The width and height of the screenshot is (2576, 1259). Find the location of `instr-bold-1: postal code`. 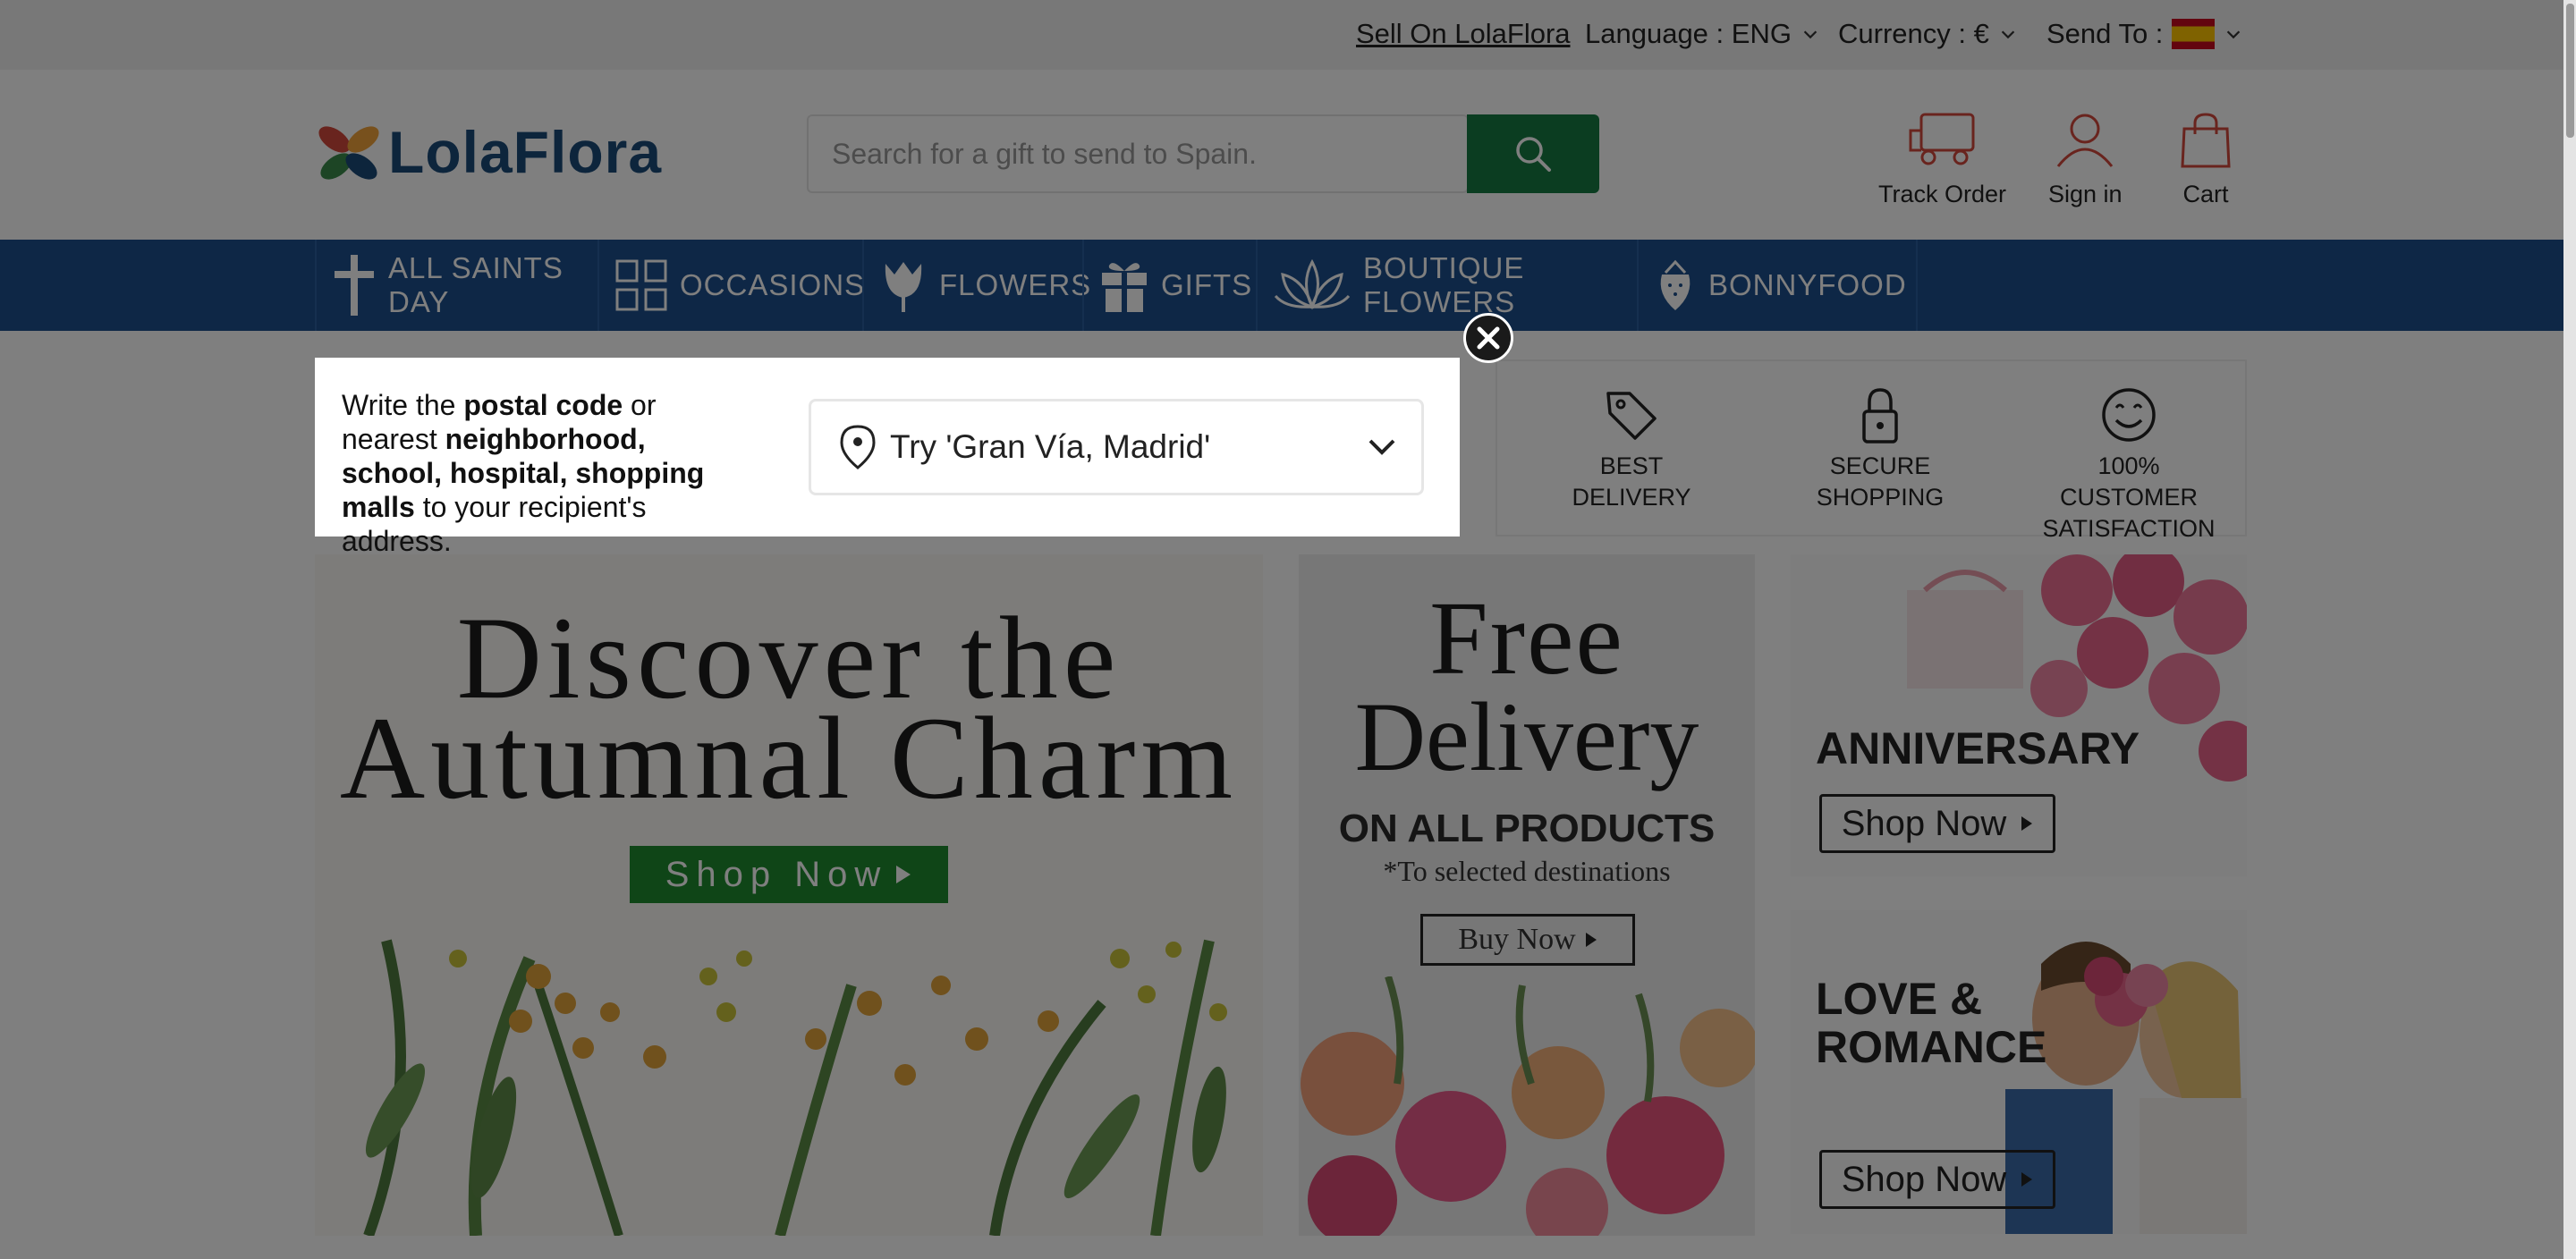

instr-bold-1: postal code is located at coordinates (543, 405).